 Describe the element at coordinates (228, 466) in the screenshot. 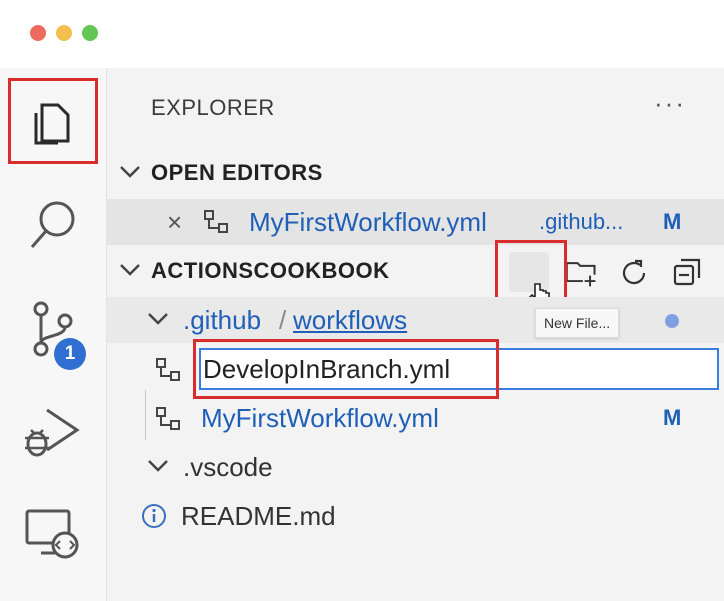

I see `vscode-folder-name: .vscode` at that location.